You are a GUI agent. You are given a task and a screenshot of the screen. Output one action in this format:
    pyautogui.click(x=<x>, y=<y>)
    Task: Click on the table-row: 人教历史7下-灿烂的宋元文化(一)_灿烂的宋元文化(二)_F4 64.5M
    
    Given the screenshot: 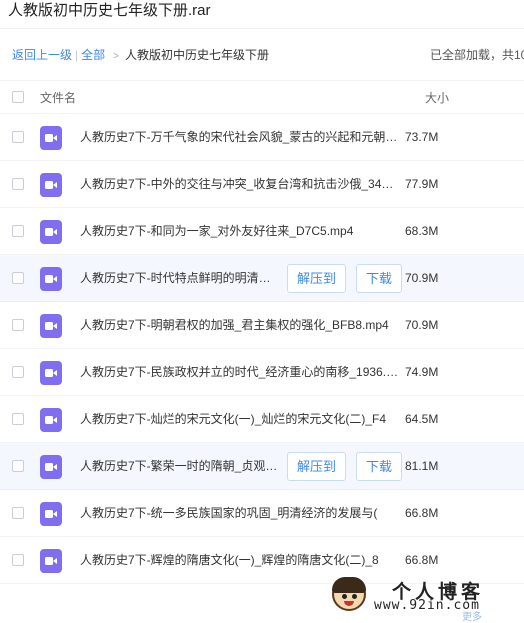 What is the action you would take?
    pyautogui.click(x=262, y=419)
    